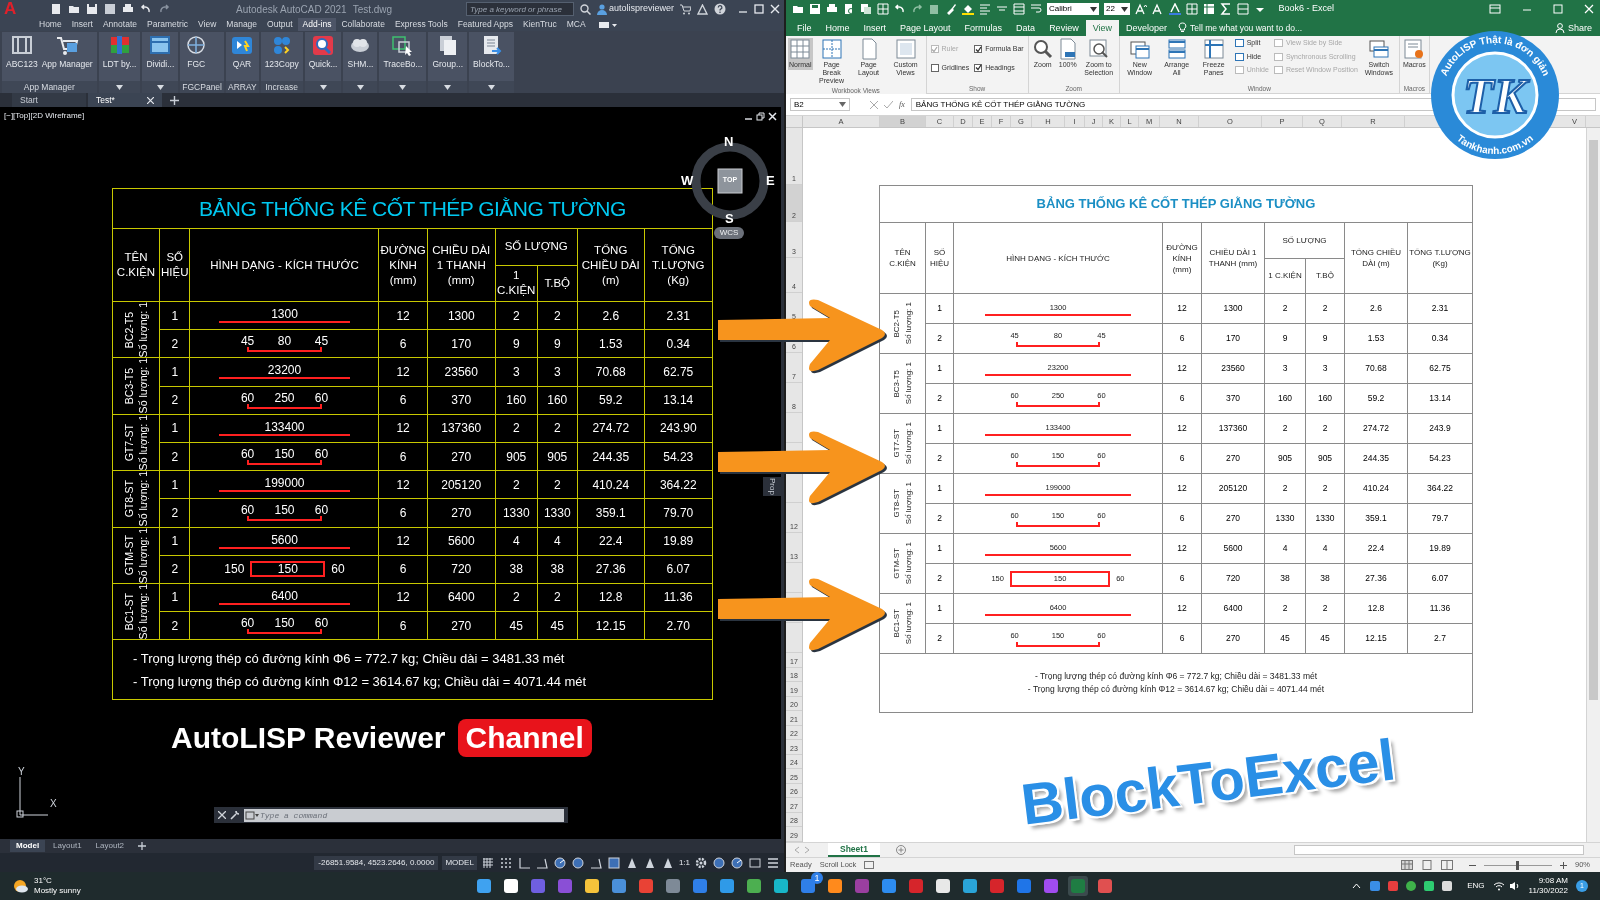  What do you see at coordinates (1375, 886) in the screenshot?
I see `bluetooth-icon` at bounding box center [1375, 886].